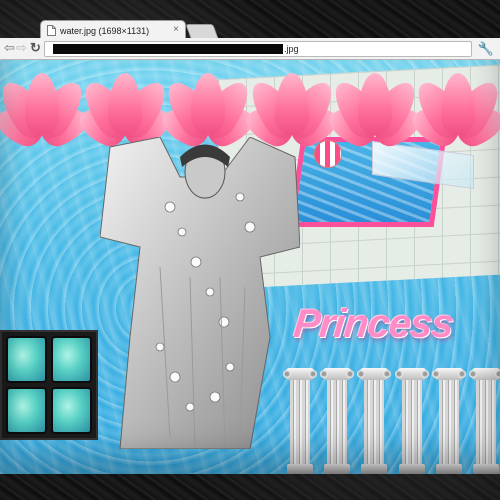 The width and height of the screenshot is (500, 500). What do you see at coordinates (49, 385) in the screenshot?
I see `tv-wall` at bounding box center [49, 385].